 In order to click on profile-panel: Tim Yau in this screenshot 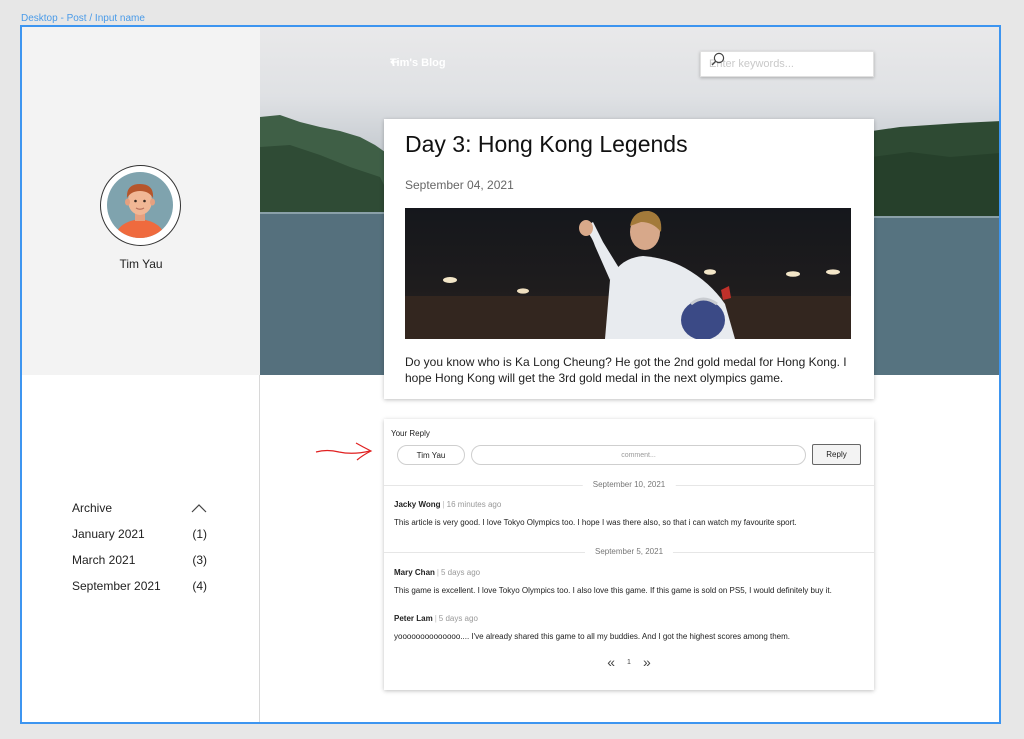, I will do `click(141, 201)`.